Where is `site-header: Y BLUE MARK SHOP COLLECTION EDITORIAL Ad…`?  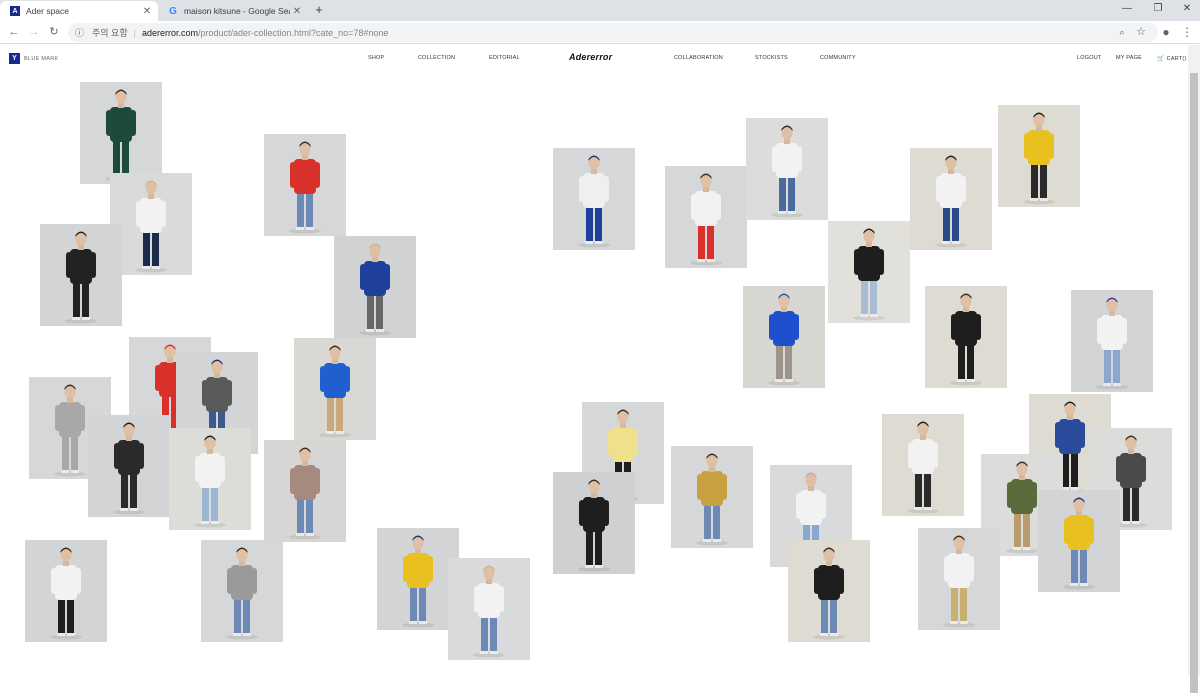
site-header: Y BLUE MARK SHOP COLLECTION EDITORIAL Ad… is located at coordinates (594, 57).